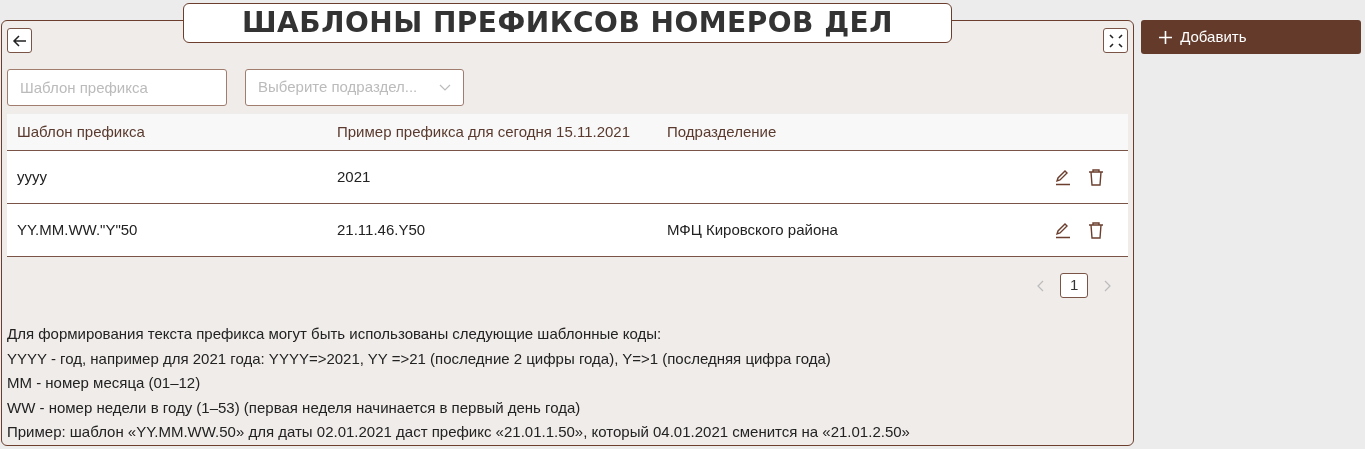 The height and width of the screenshot is (449, 1365). Describe the element at coordinates (294, 407) in the screenshot. I see `help-text: WW - номер недели в году (1–53) (первая неделя начинается в первый день года)` at that location.